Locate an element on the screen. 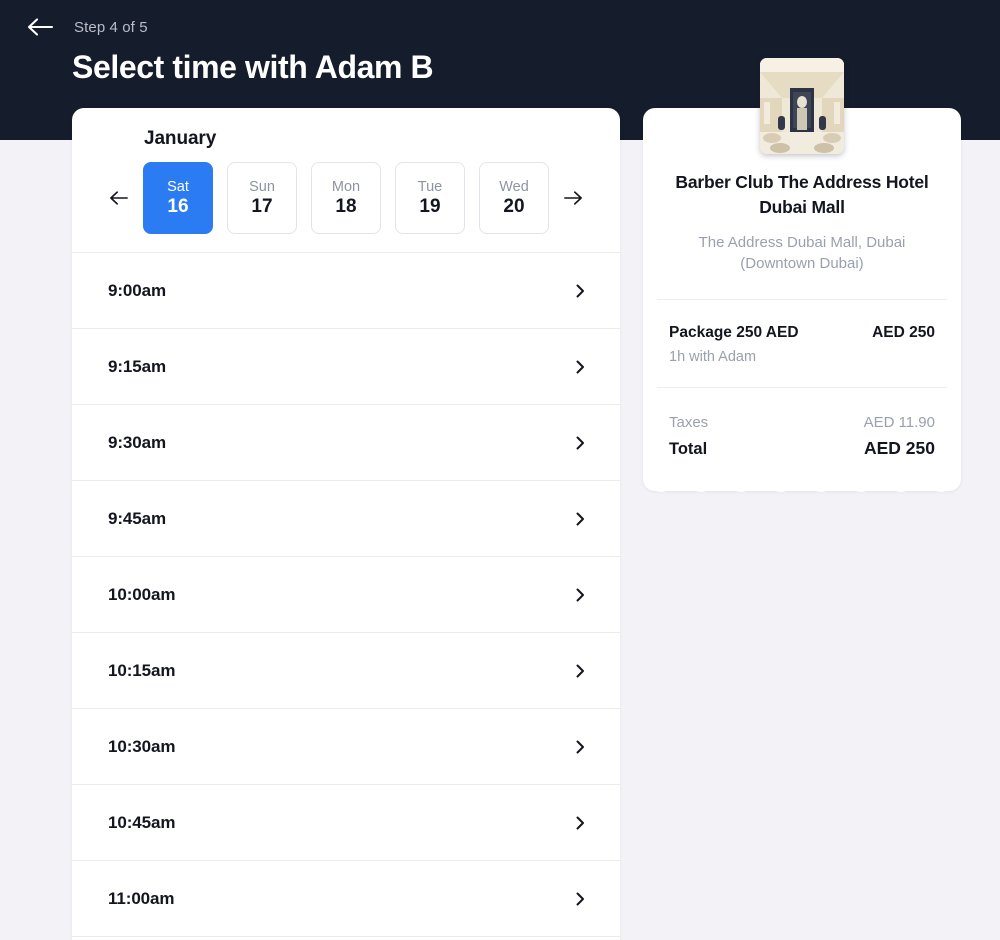 The height and width of the screenshot is (940, 1000). date-tile-day: 19 is located at coordinates (430, 207).